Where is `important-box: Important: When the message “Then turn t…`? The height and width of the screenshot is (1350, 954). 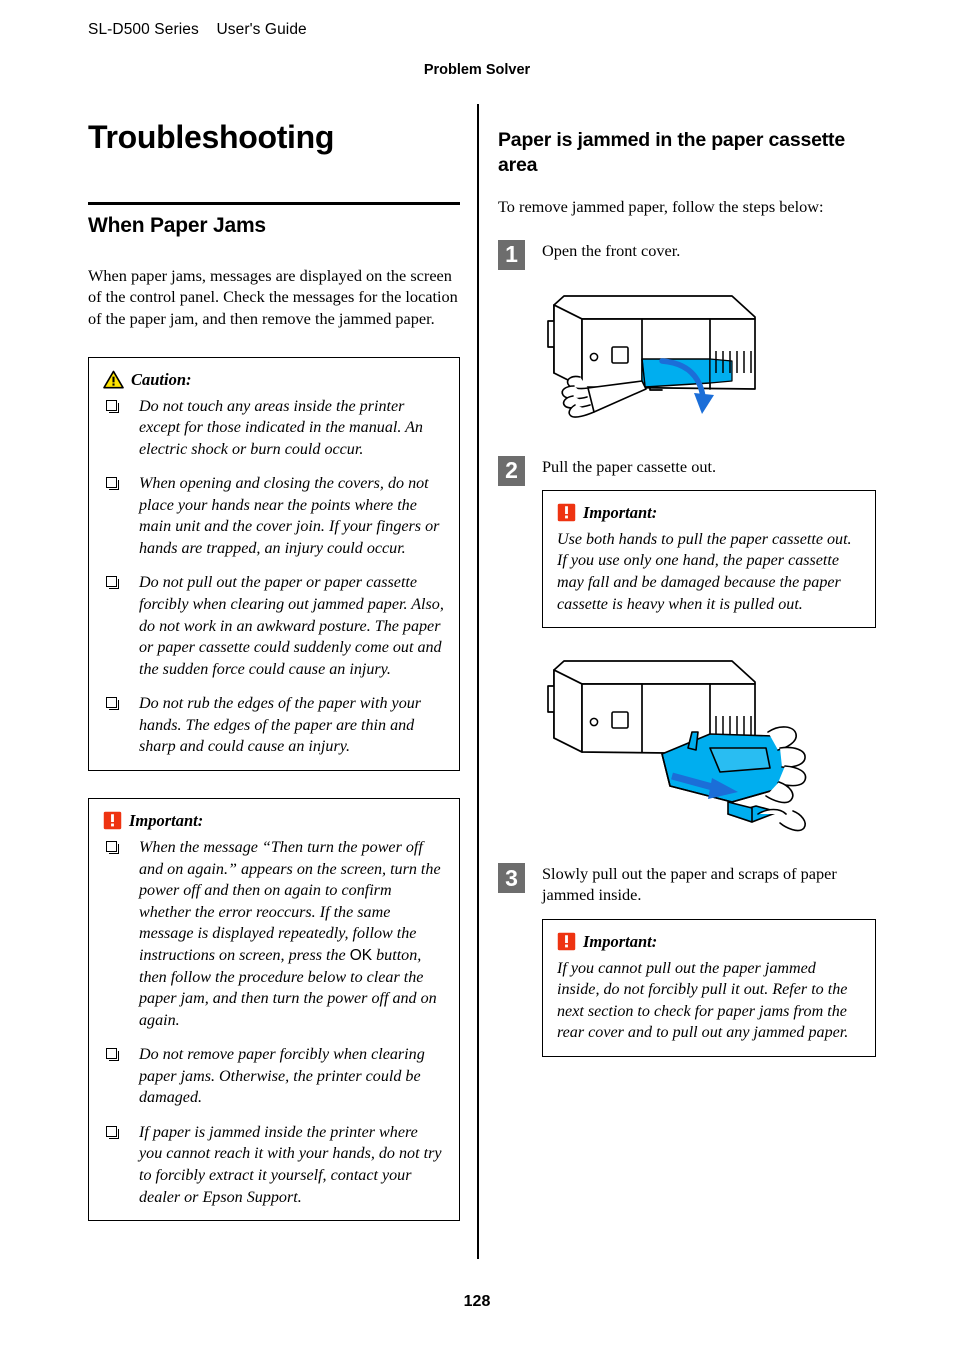 important-box: Important: When the message “Then turn t… is located at coordinates (274, 1009).